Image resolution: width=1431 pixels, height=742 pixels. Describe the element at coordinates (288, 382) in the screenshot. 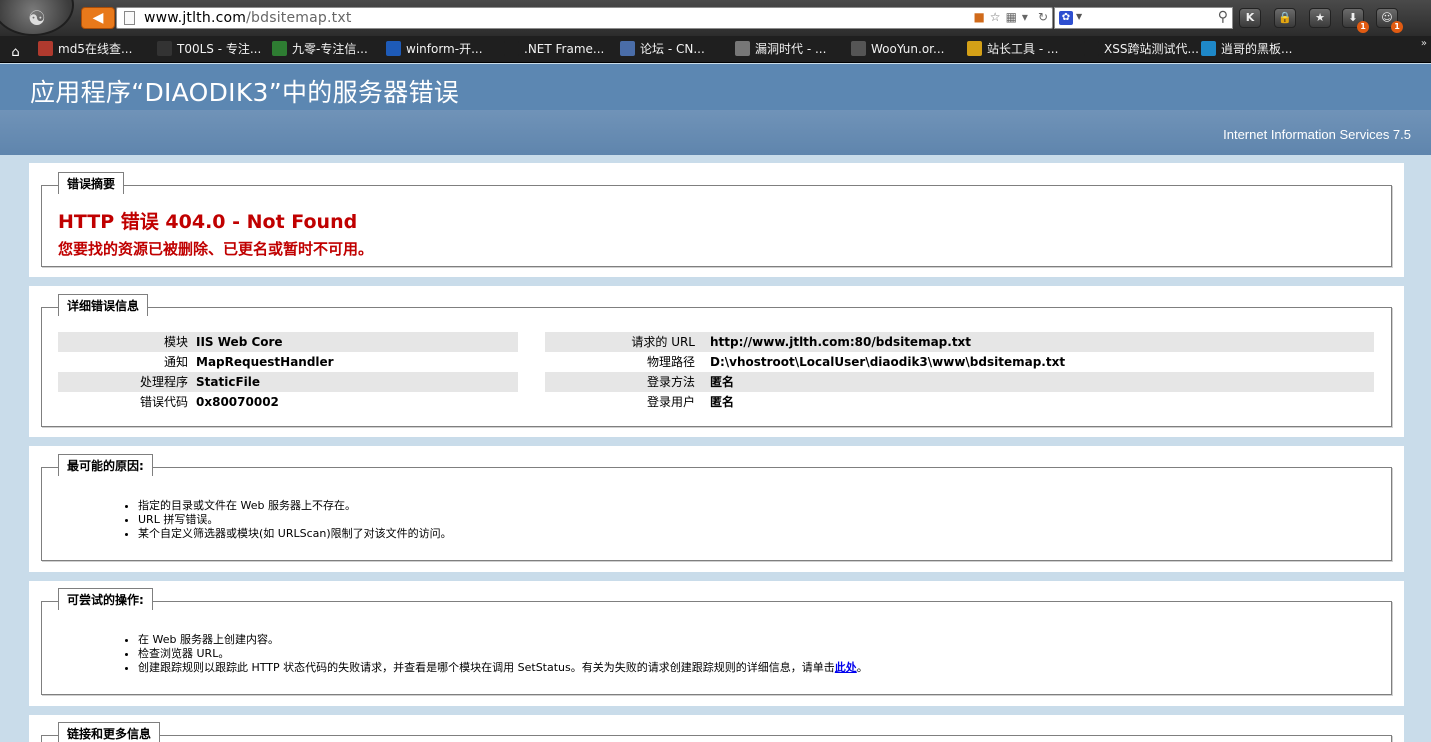

I see `detail-row: 处理程序 StaticFile` at that location.